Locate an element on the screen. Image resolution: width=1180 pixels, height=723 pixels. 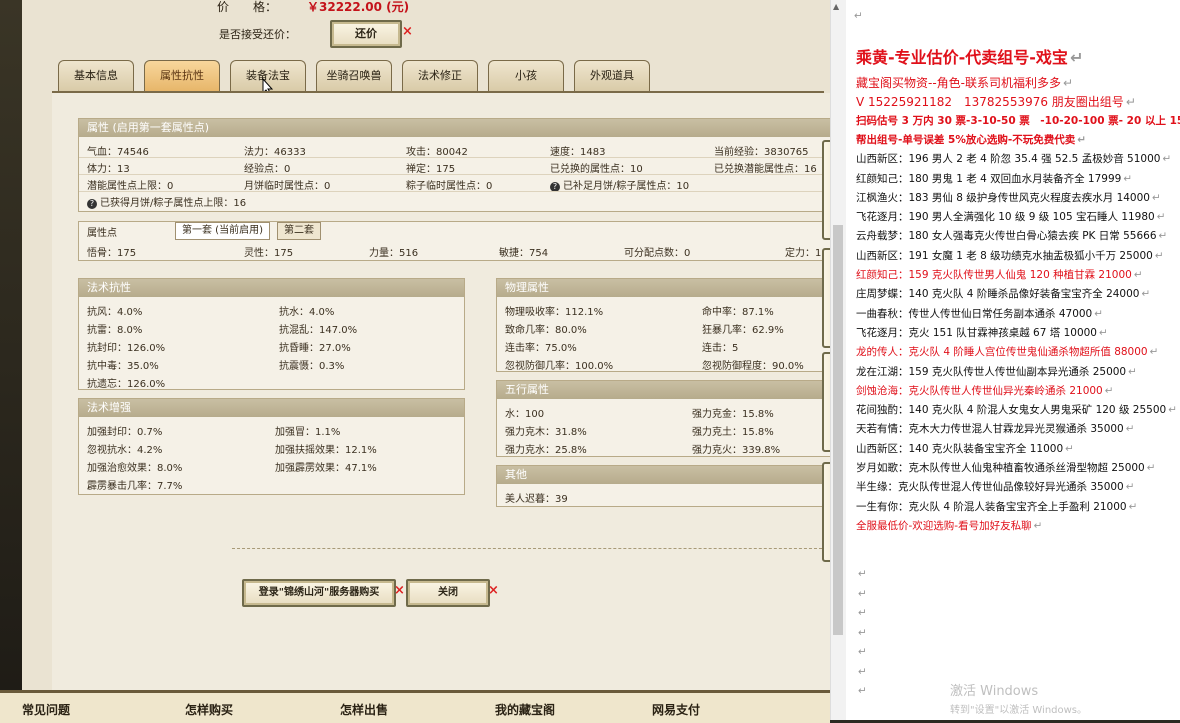
element-item: 强力克火：339.8% is located at coordinates (736, 450).